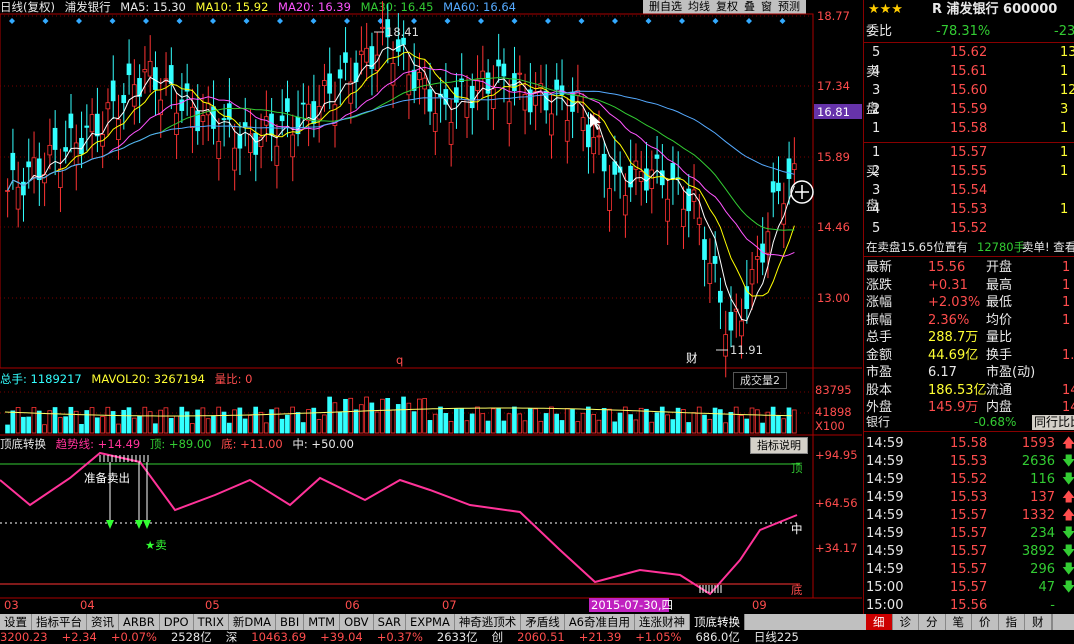  What do you see at coordinates (211, 622) in the screenshot?
I see `tab-5: TRIX` at bounding box center [211, 622].